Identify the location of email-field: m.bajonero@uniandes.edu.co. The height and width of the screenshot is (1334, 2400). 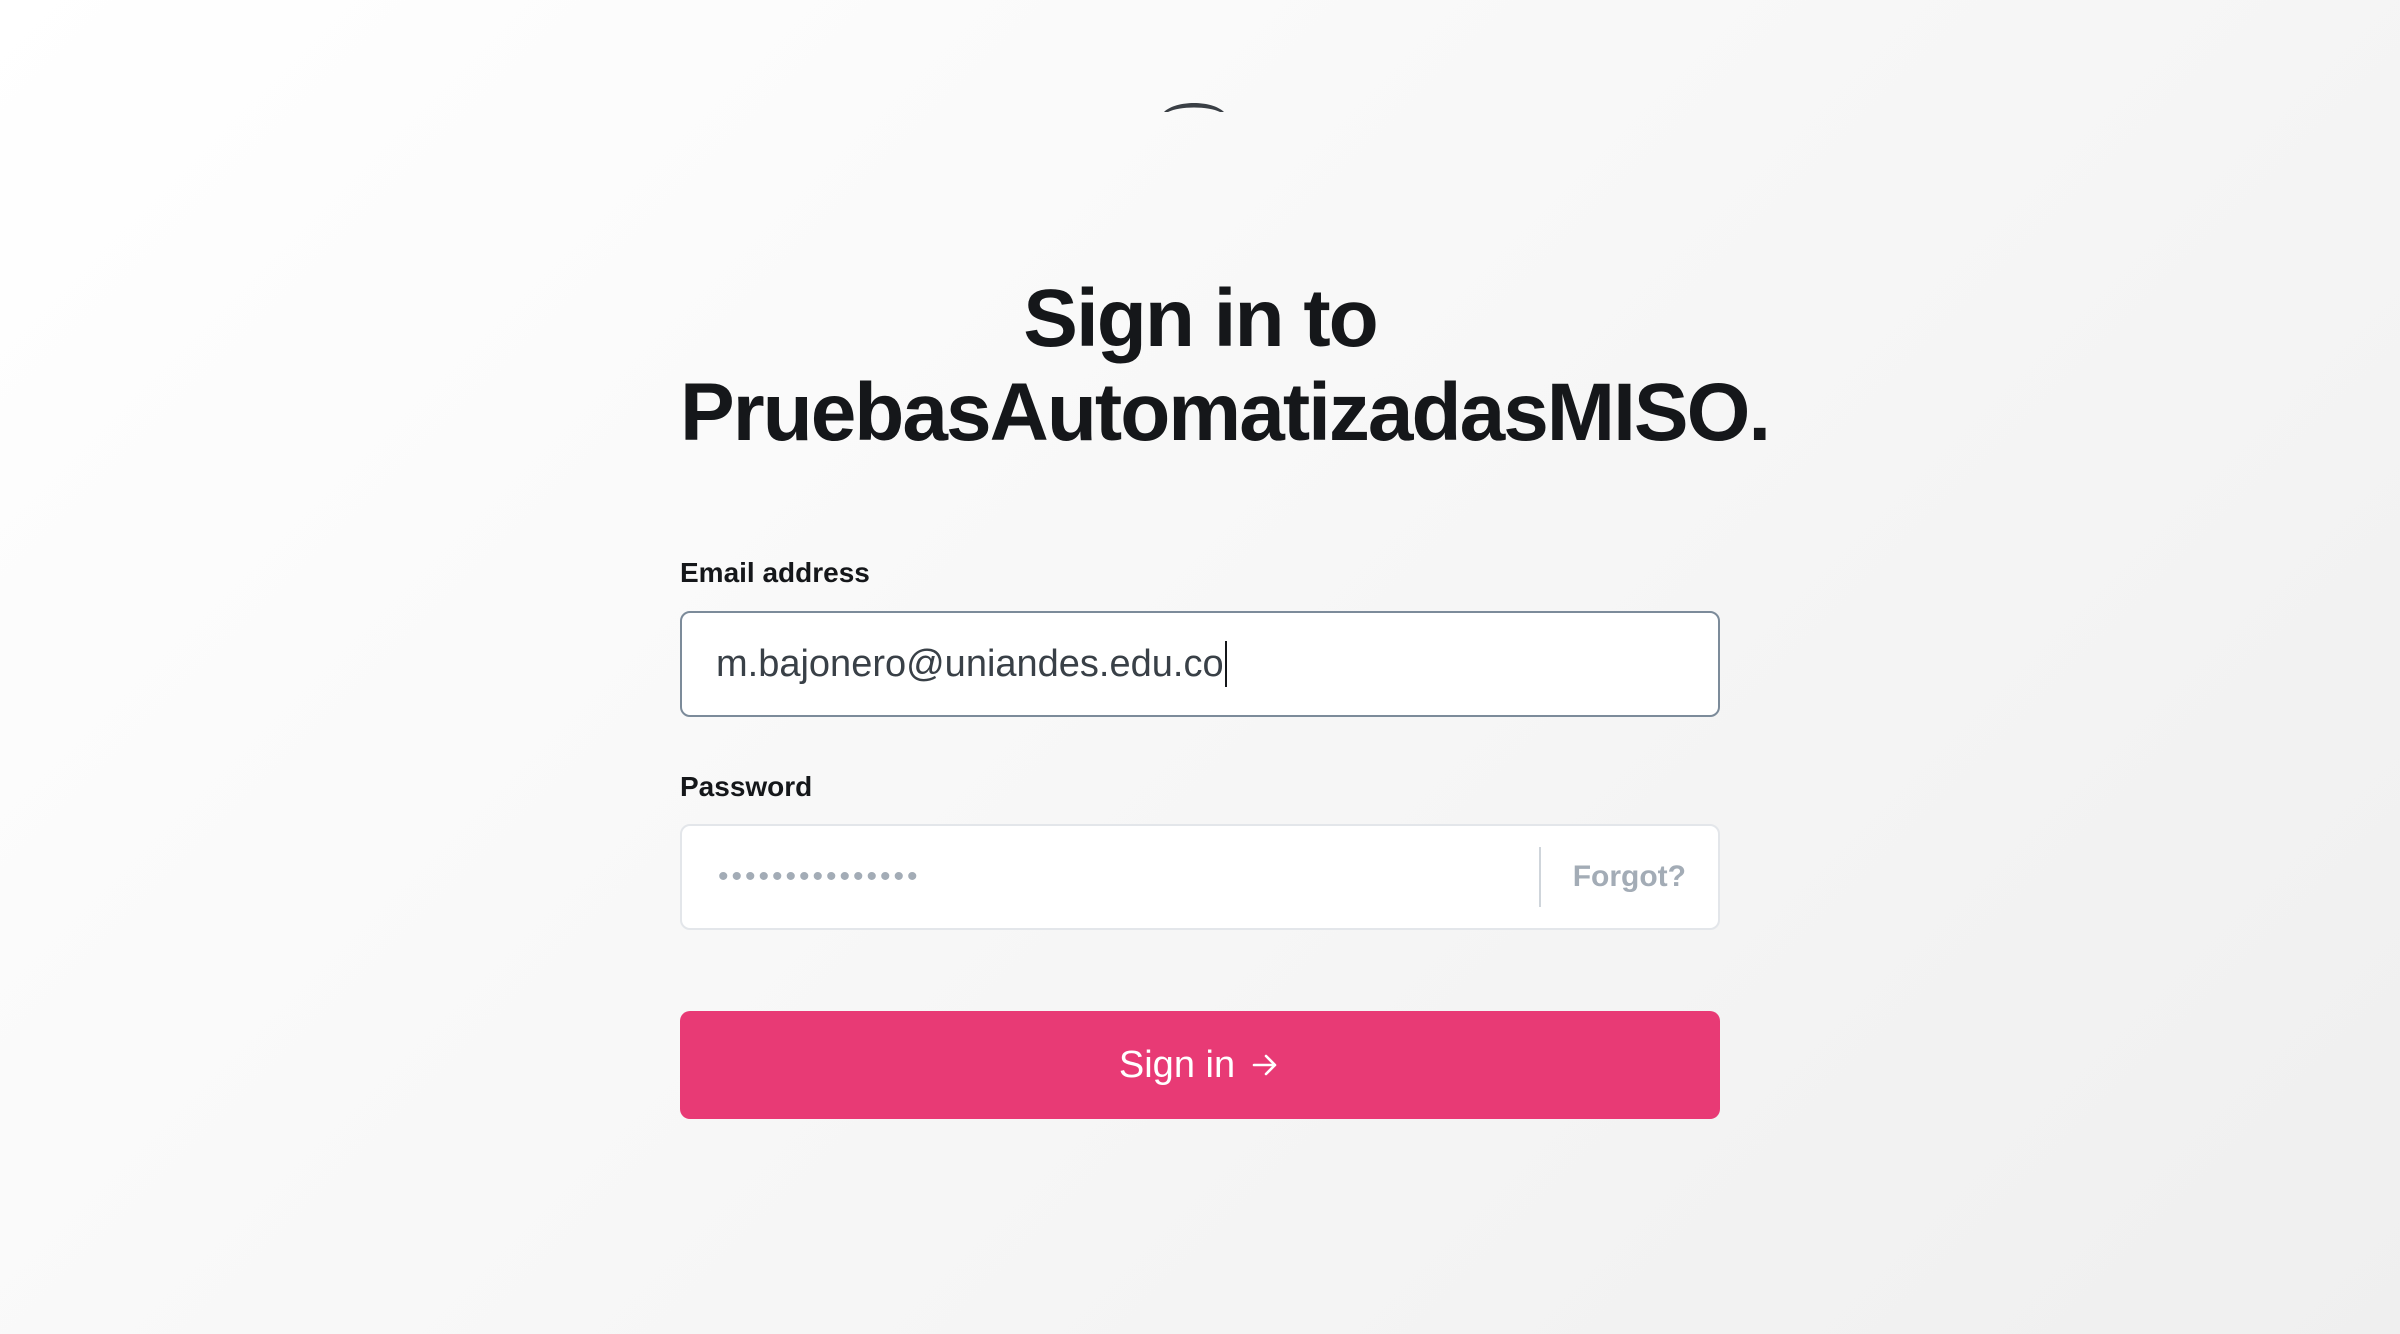
(1200, 664).